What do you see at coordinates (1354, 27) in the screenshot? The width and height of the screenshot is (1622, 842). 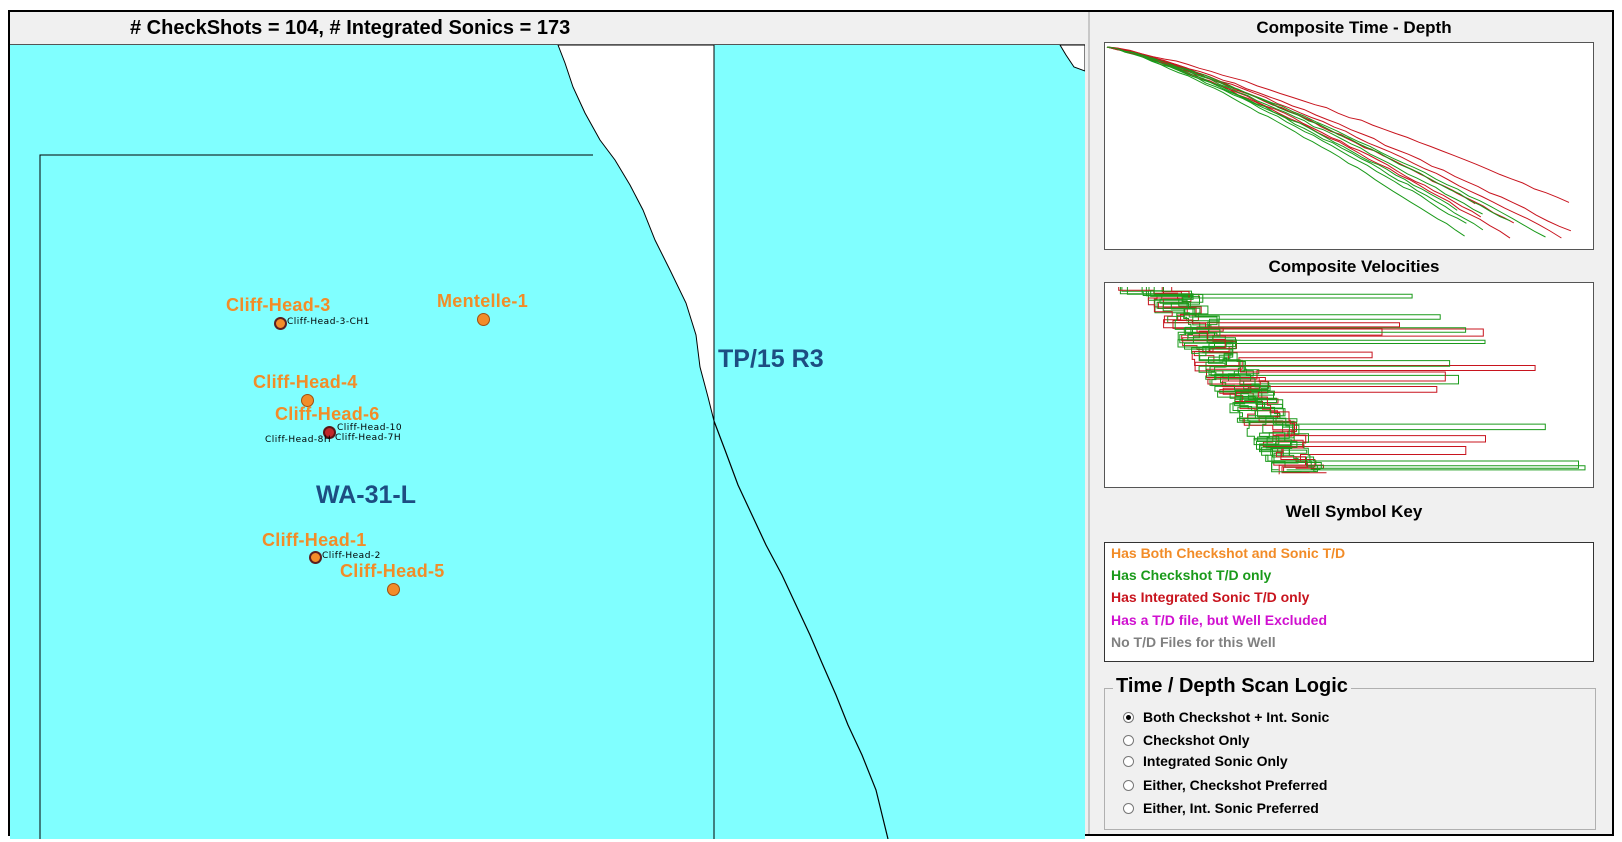 I see `time-depth-title: Composite Time - Depth` at bounding box center [1354, 27].